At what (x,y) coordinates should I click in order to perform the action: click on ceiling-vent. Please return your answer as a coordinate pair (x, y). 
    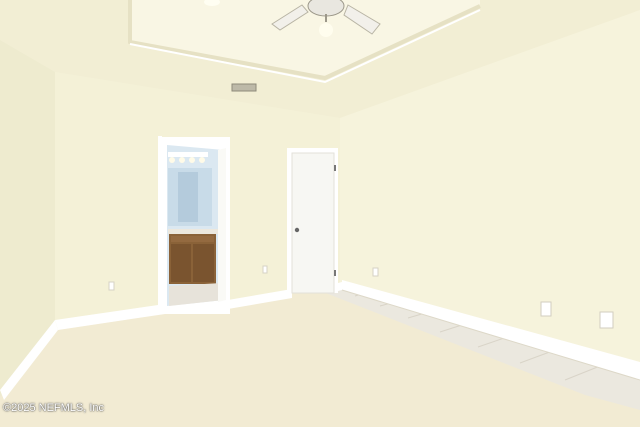
    Looking at the image, I should click on (244, 87).